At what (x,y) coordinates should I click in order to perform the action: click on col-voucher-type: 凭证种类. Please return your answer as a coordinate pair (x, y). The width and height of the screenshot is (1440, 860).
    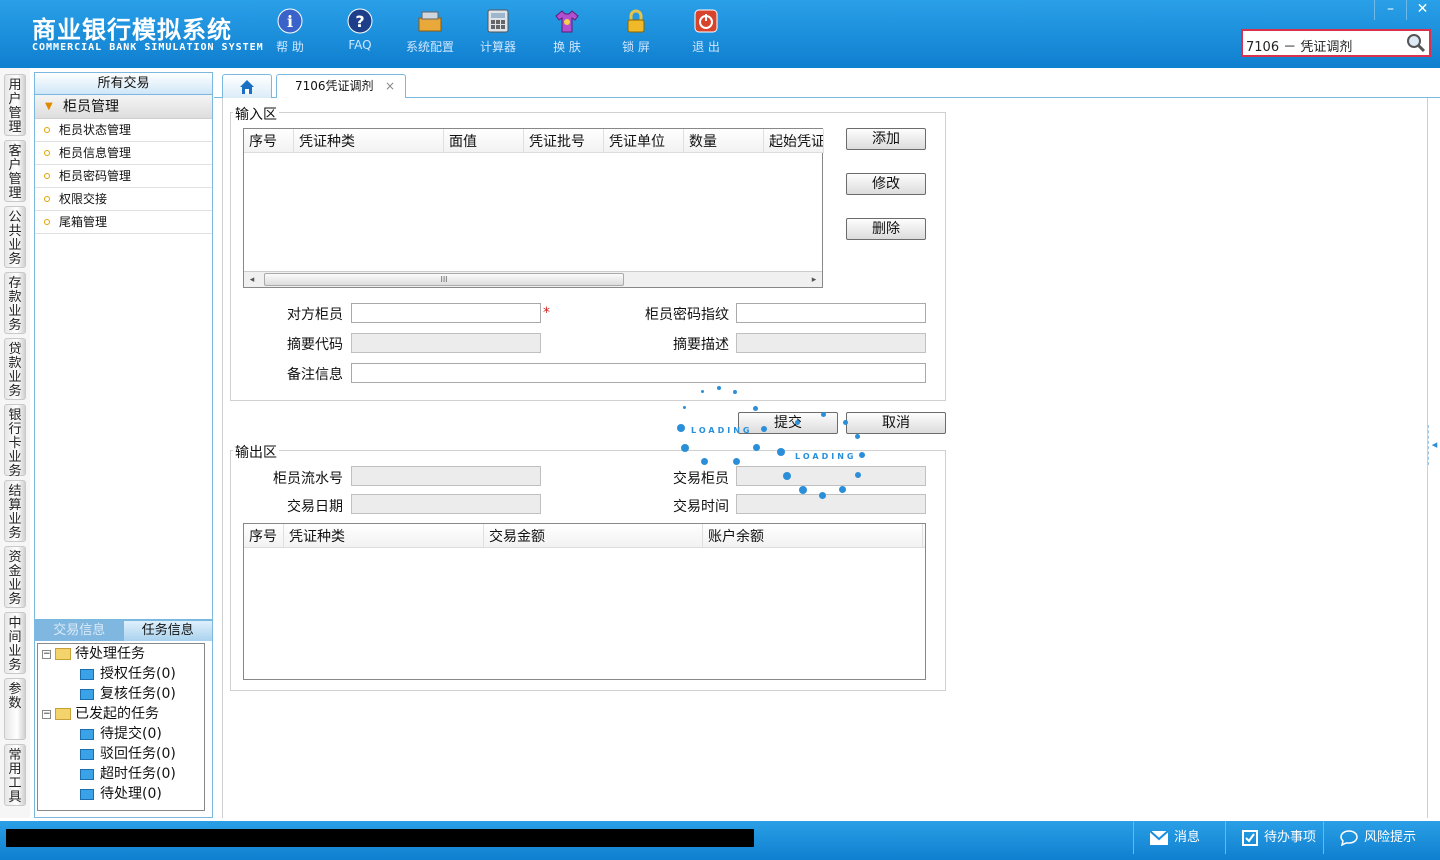
    Looking at the image, I should click on (369, 140).